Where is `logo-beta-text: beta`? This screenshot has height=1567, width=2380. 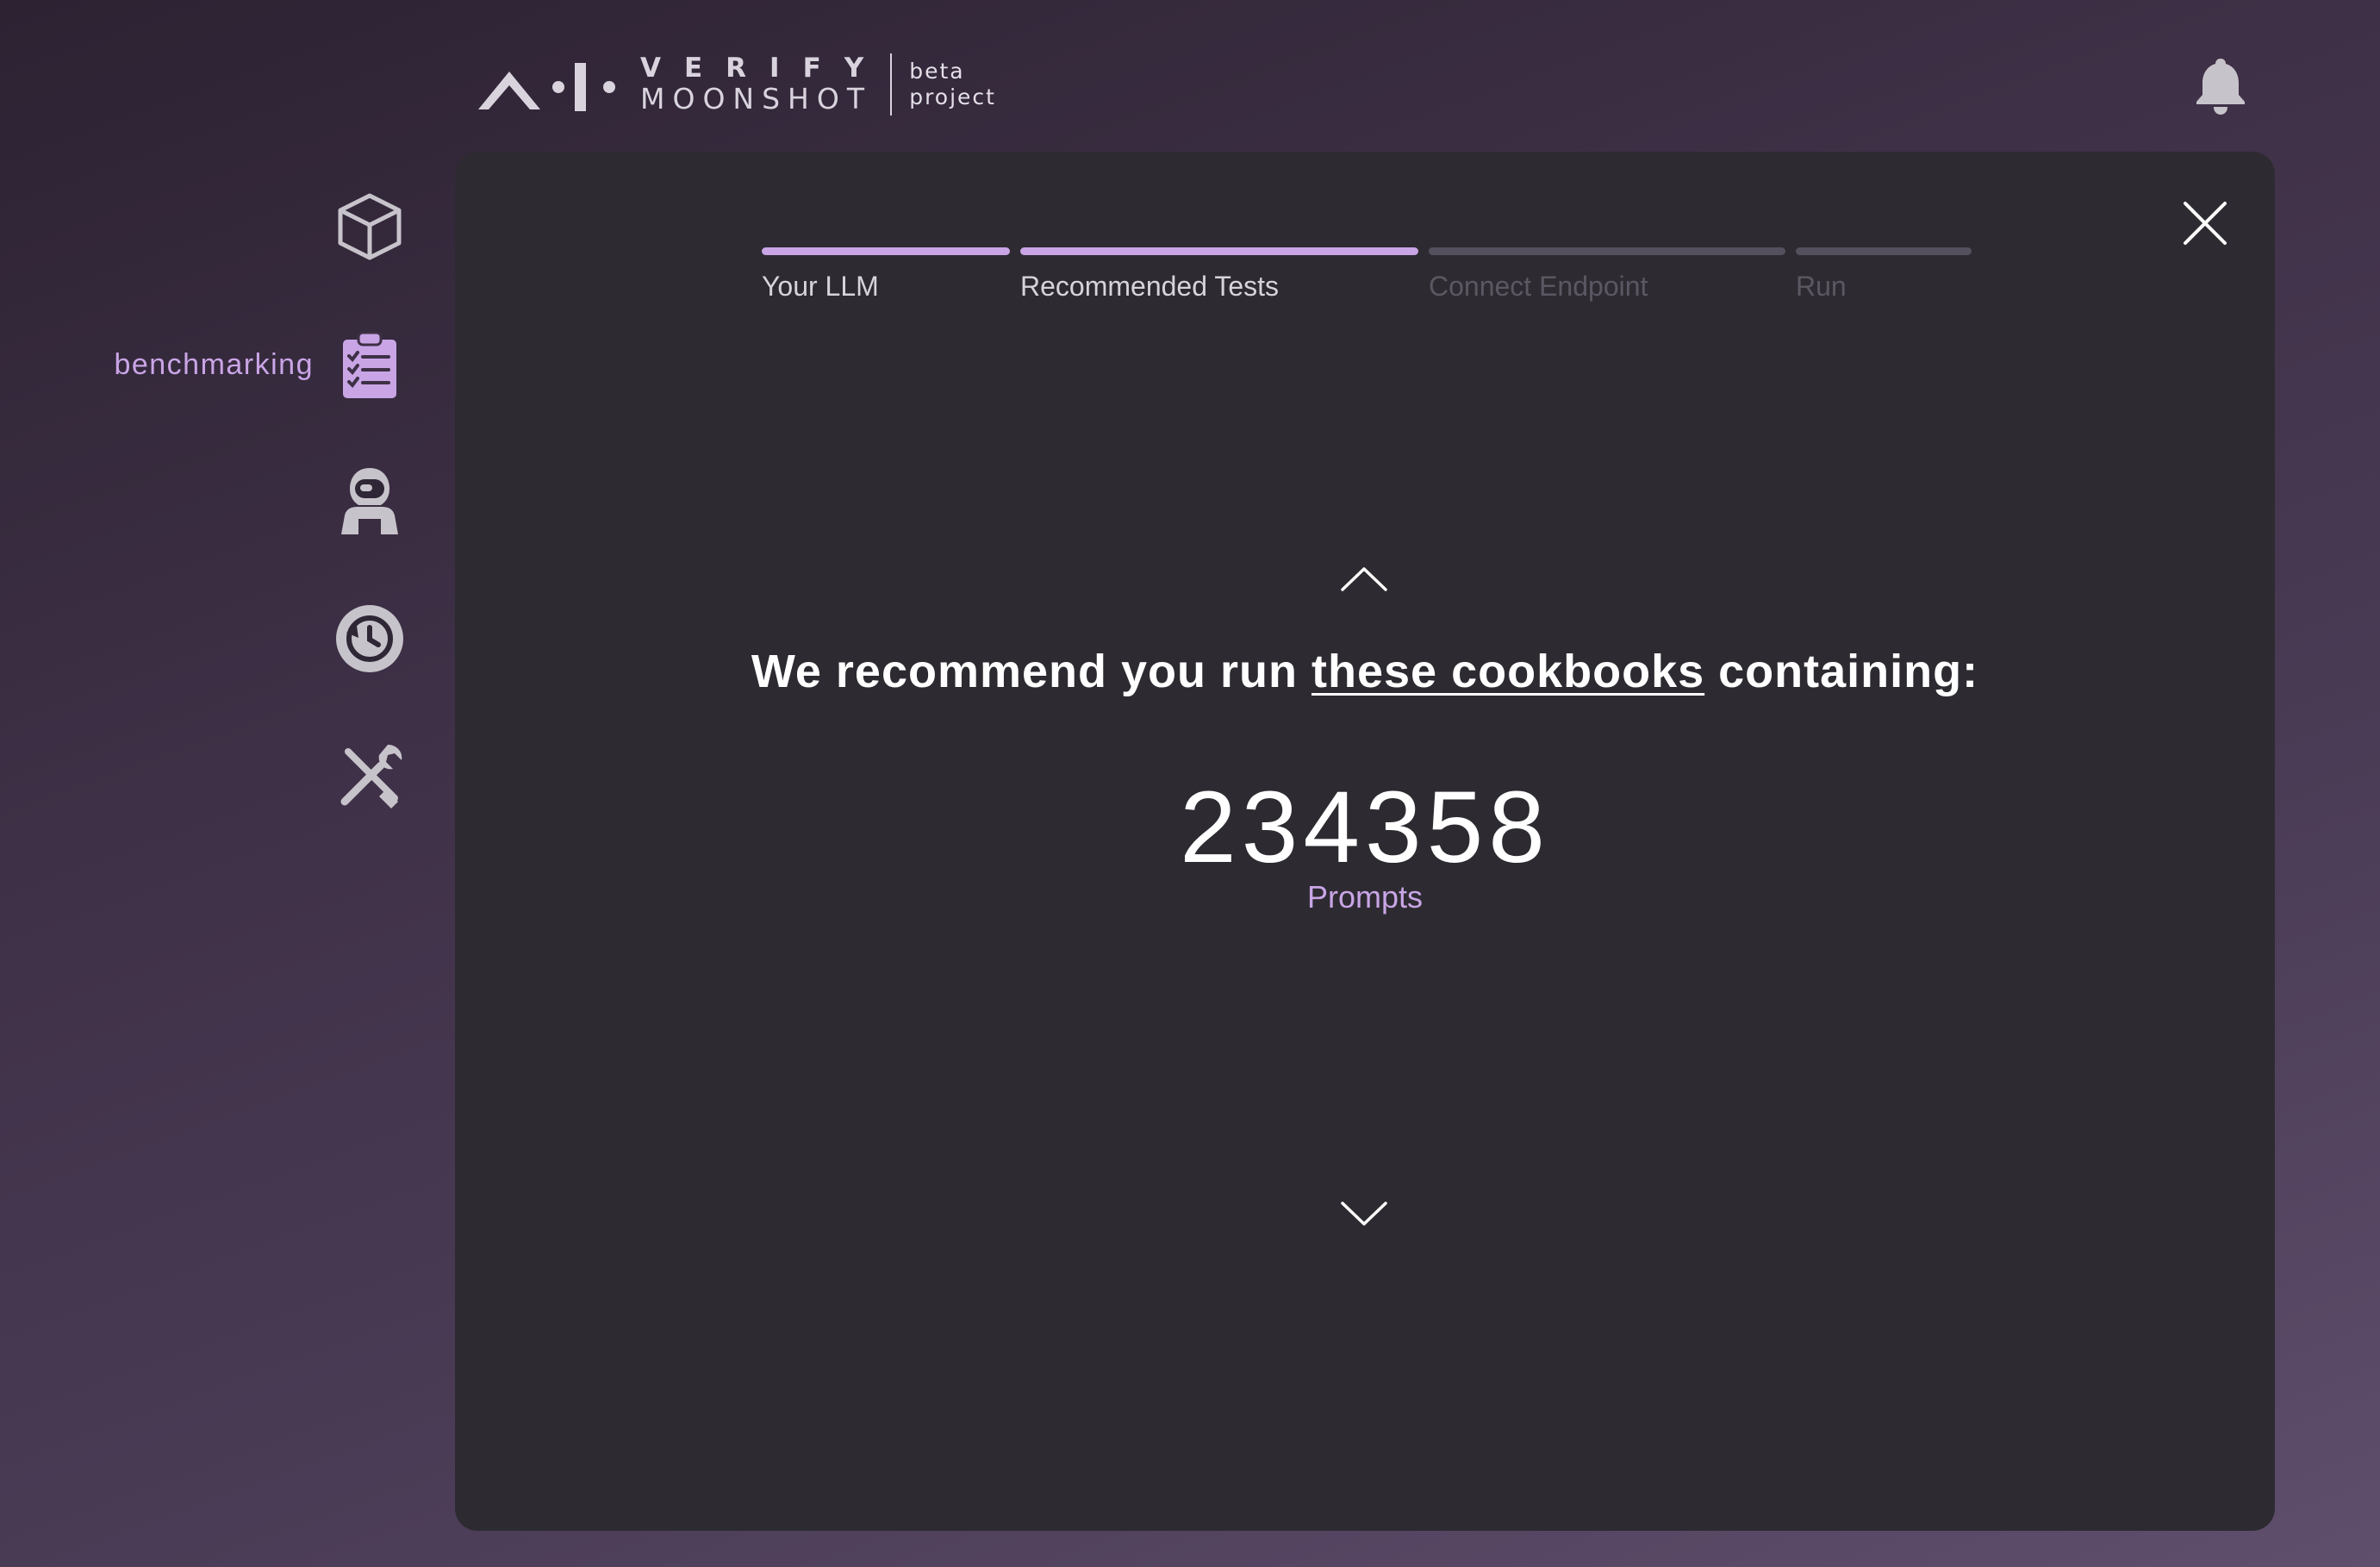
logo-beta-text: beta is located at coordinates (937, 71).